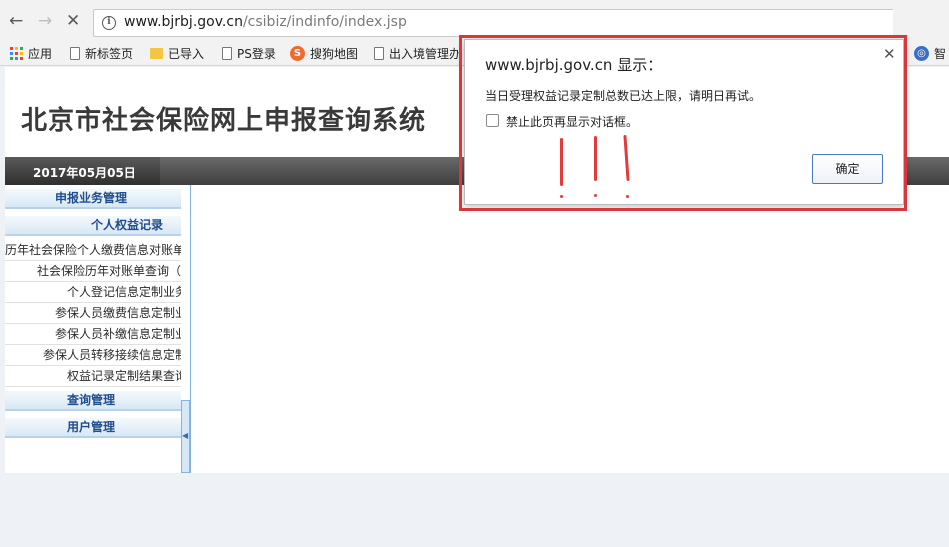 The image size is (949, 547). I want to click on date-bar-left: 2017年05月05日, so click(82, 171).